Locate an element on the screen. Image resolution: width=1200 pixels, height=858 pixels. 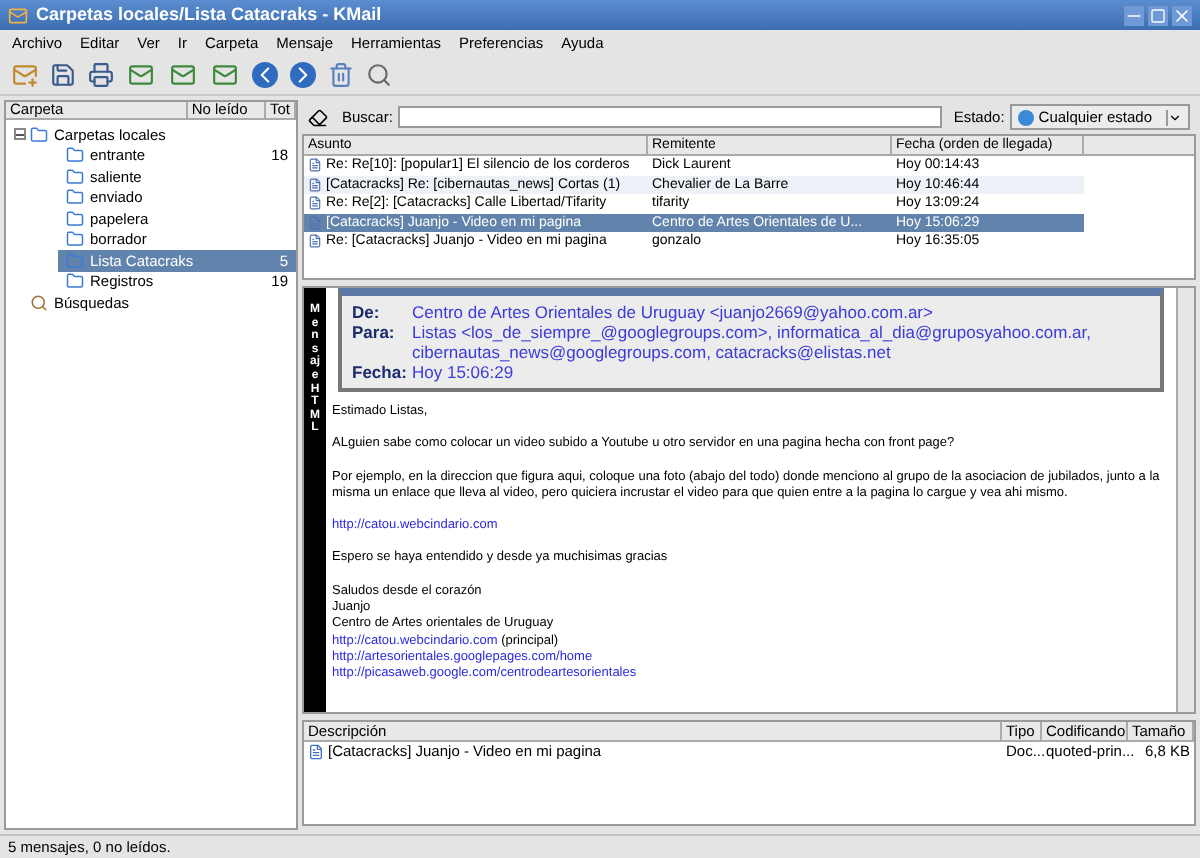
clear-search-icon is located at coordinates (318, 117).